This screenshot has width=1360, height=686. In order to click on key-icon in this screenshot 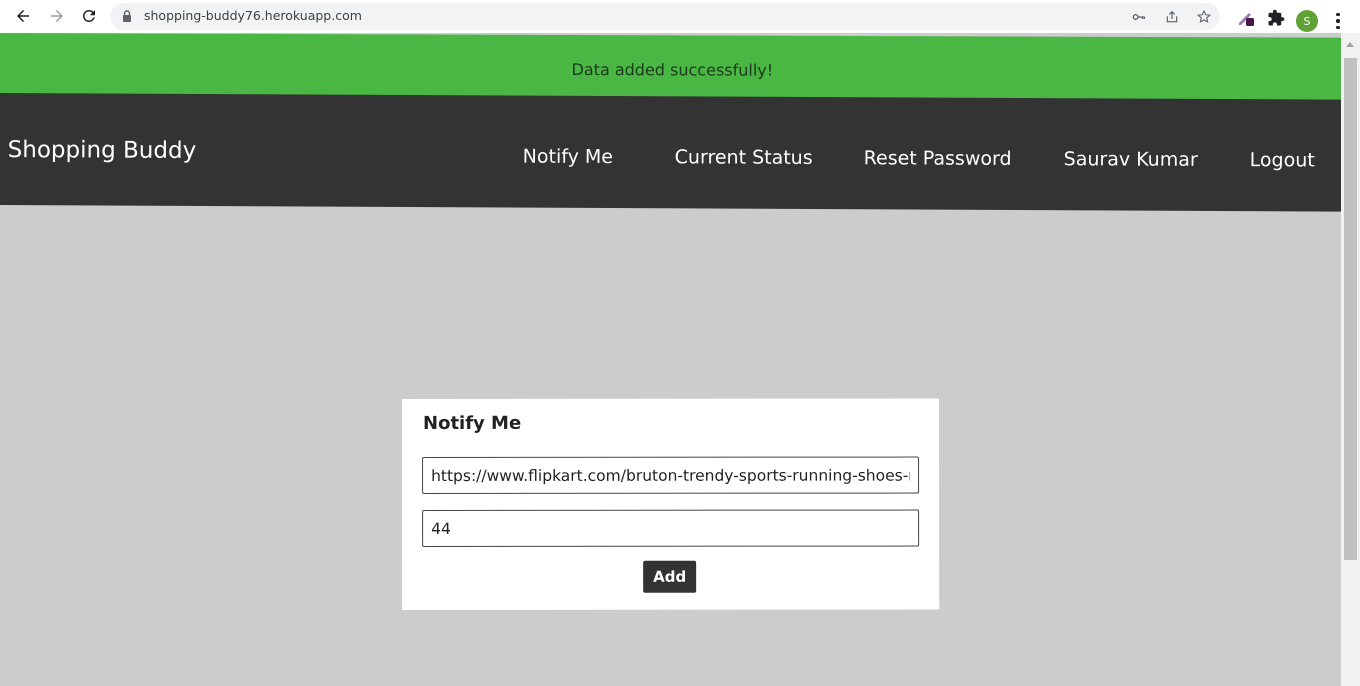, I will do `click(1139, 17)`.